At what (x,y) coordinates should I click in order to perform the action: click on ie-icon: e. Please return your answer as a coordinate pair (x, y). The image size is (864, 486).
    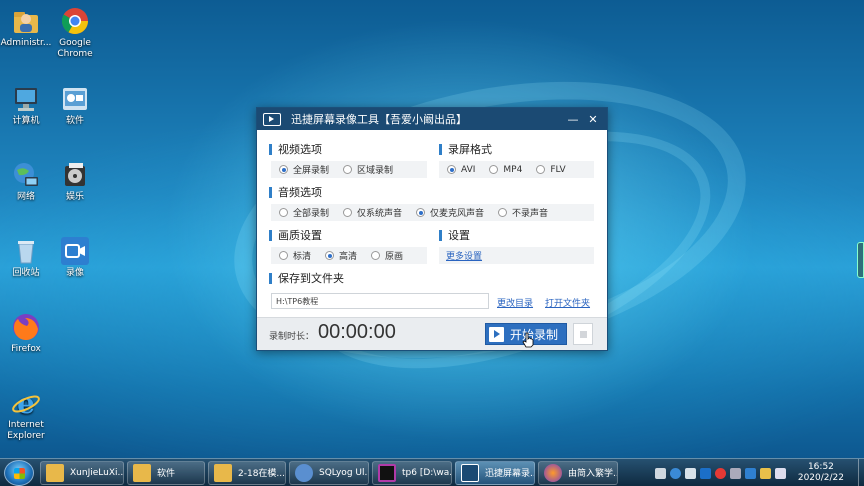
    Looking at the image, I should click on (26, 403).